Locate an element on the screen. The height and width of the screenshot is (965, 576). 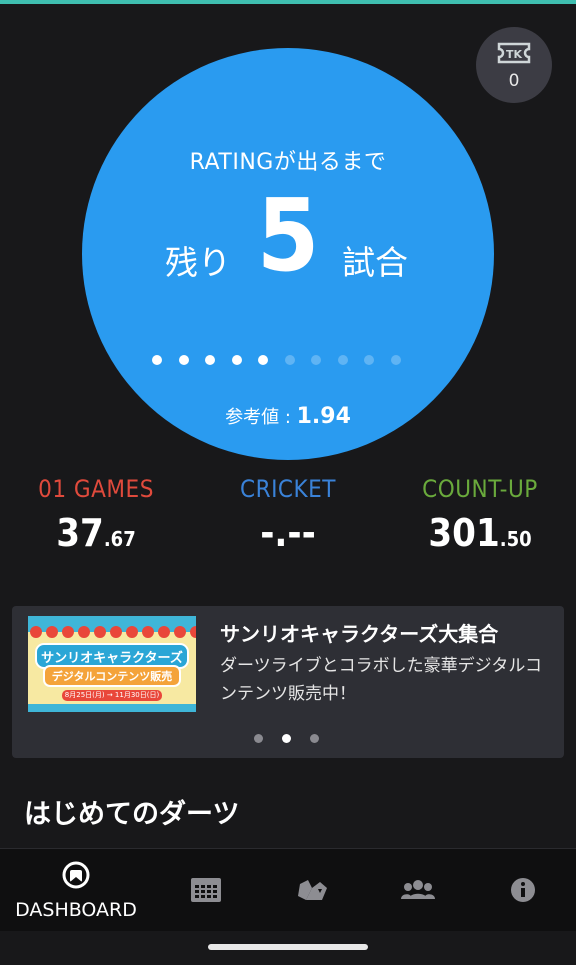
reference-value-row: 参考値 : 1.94 is located at coordinates (288, 416).